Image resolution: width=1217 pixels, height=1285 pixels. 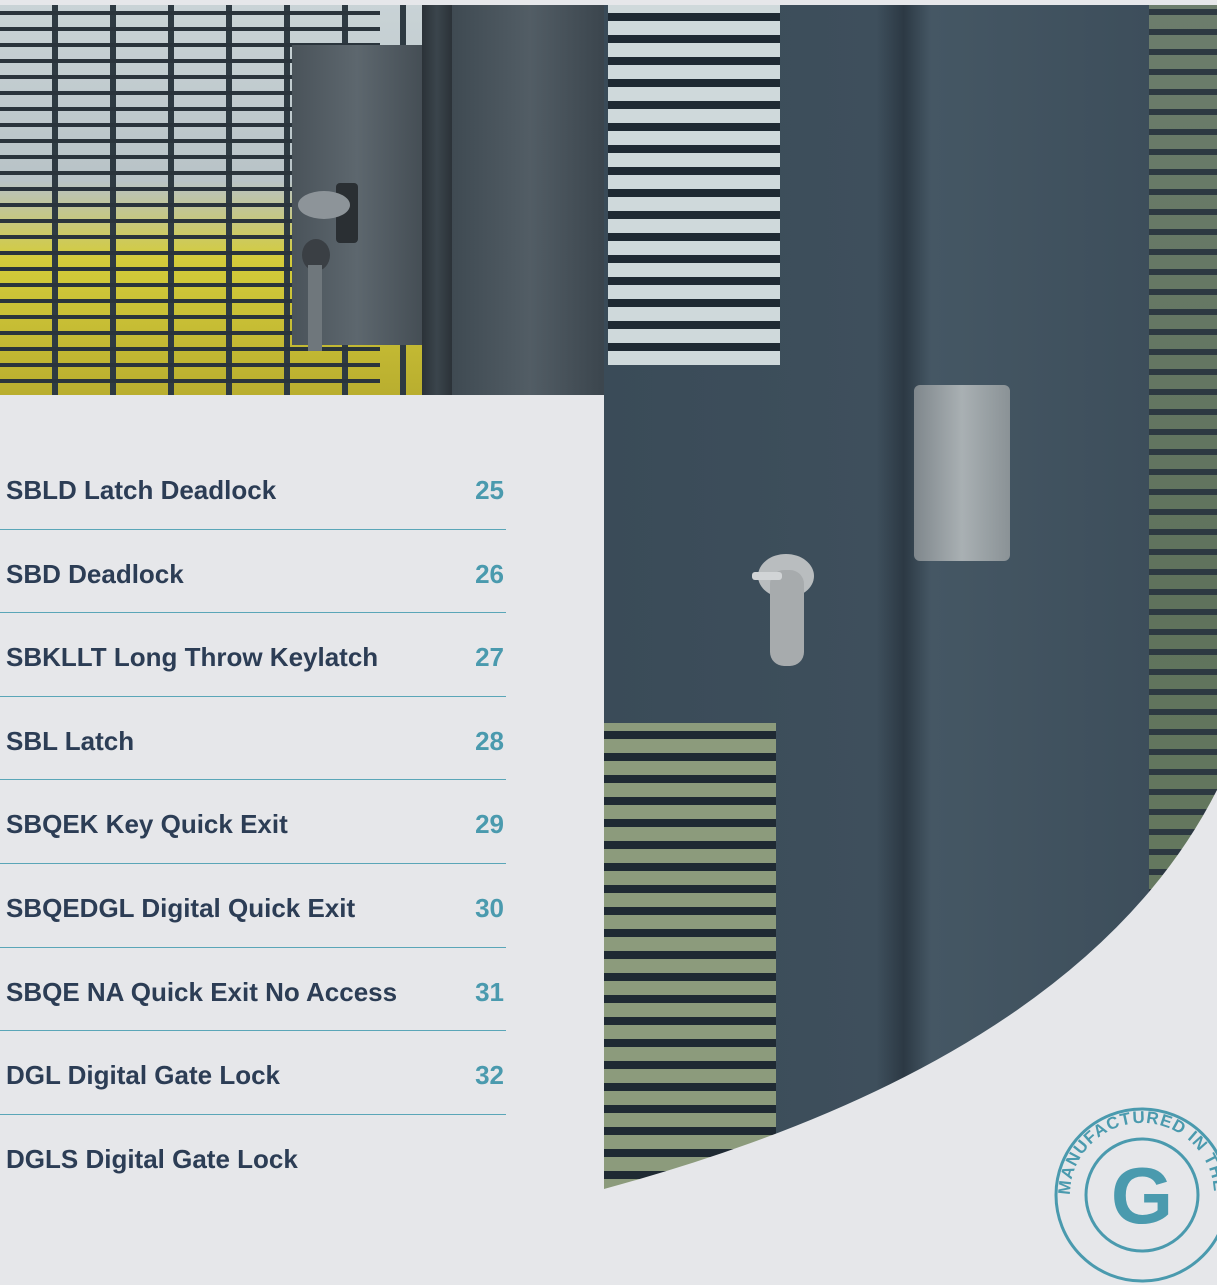 I want to click on manufactured-in-uk-badge-icon: MANUFACTURED IN THE UK G, so click(x=1134, y=1194).